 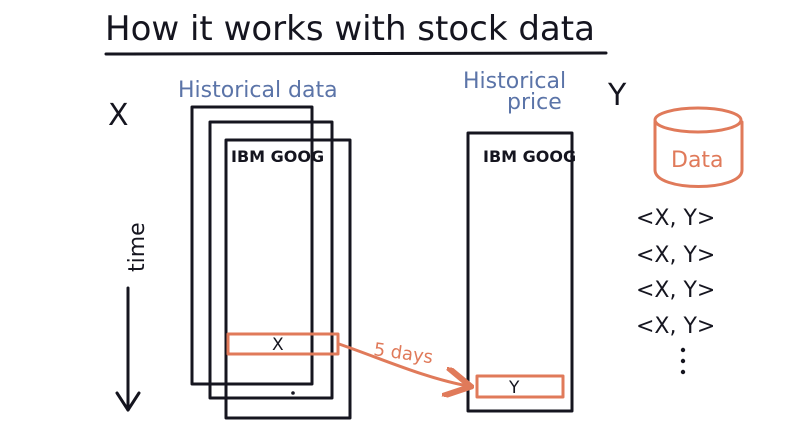 What do you see at coordinates (697, 160) in the screenshot?
I see `database-label: Data` at bounding box center [697, 160].